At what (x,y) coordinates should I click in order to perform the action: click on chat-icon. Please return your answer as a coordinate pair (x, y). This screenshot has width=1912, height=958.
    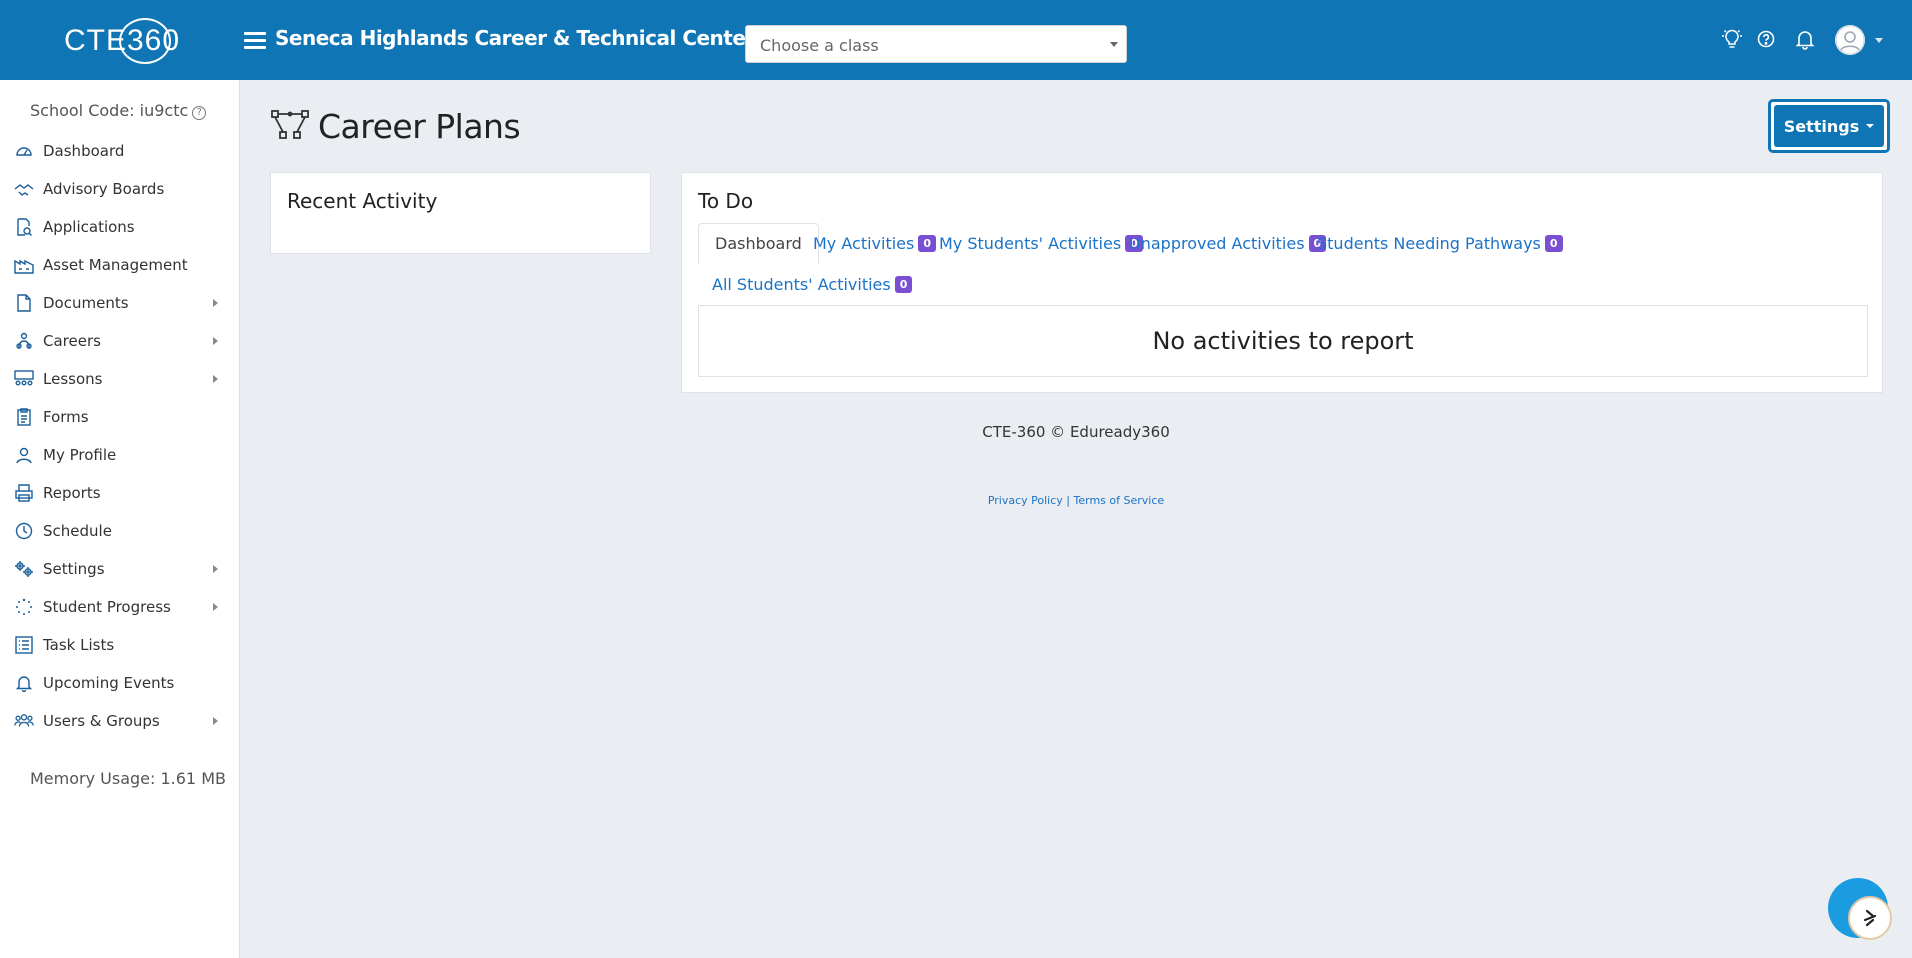
    Looking at the image, I should click on (1870, 918).